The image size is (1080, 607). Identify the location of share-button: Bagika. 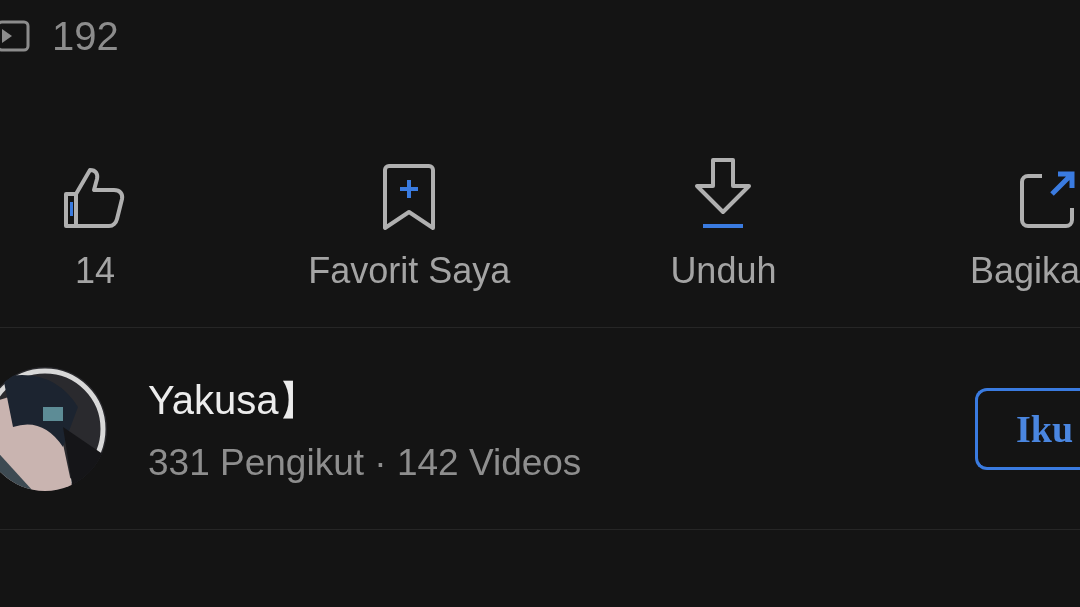
(980, 239).